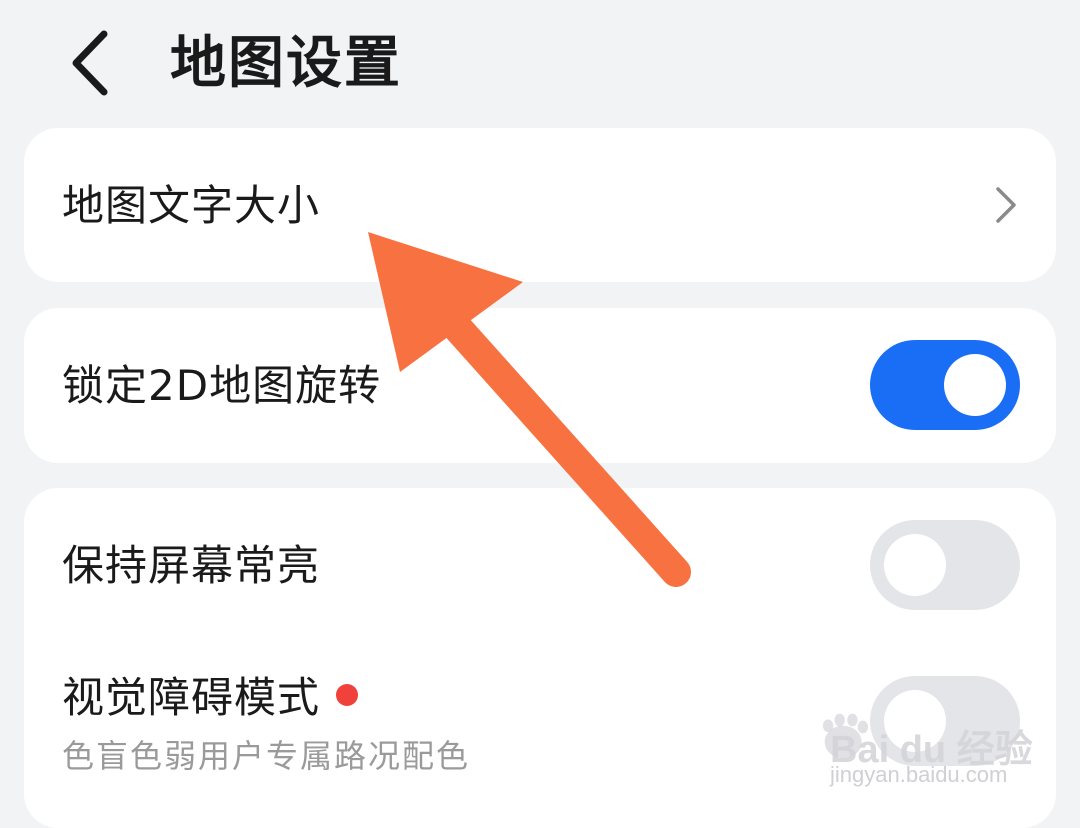 This screenshot has width=1080, height=828. I want to click on setting-subtitle: 色盲色弱用户专属路况配色, so click(266, 756).